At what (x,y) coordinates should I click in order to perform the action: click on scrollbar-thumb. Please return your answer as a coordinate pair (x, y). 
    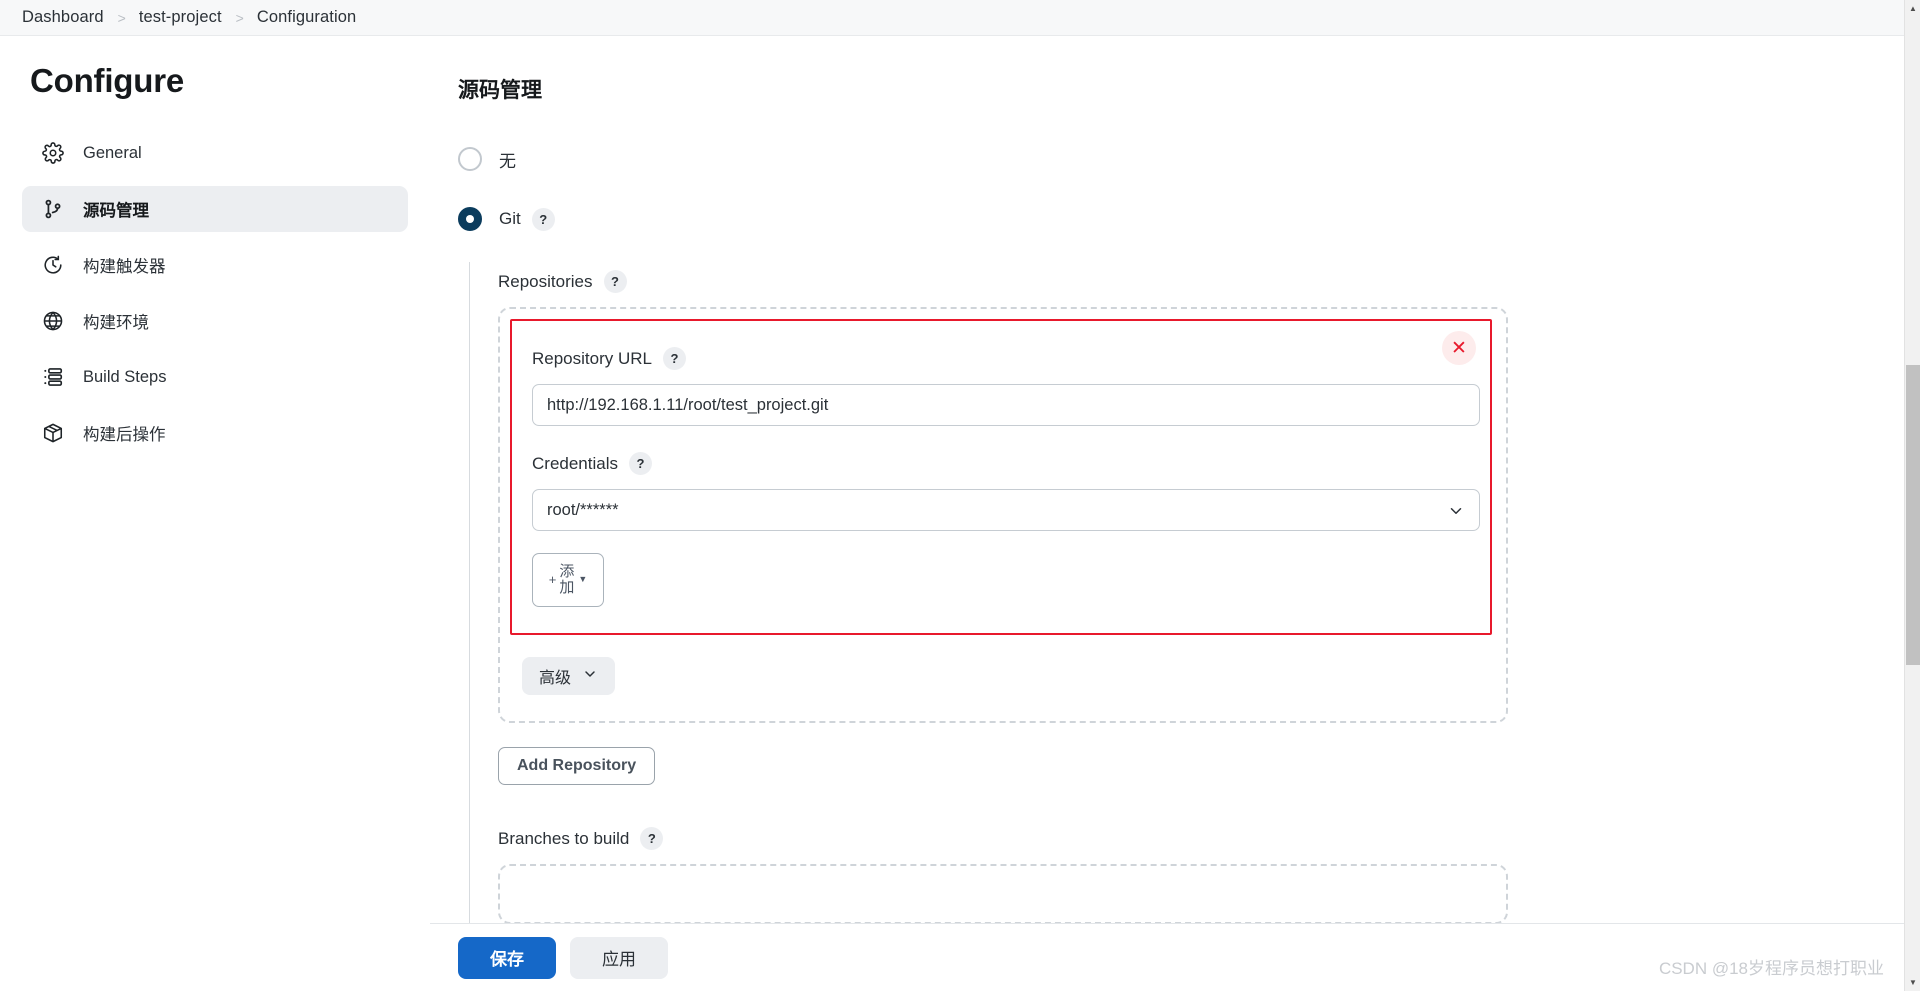
    Looking at the image, I should click on (1913, 515).